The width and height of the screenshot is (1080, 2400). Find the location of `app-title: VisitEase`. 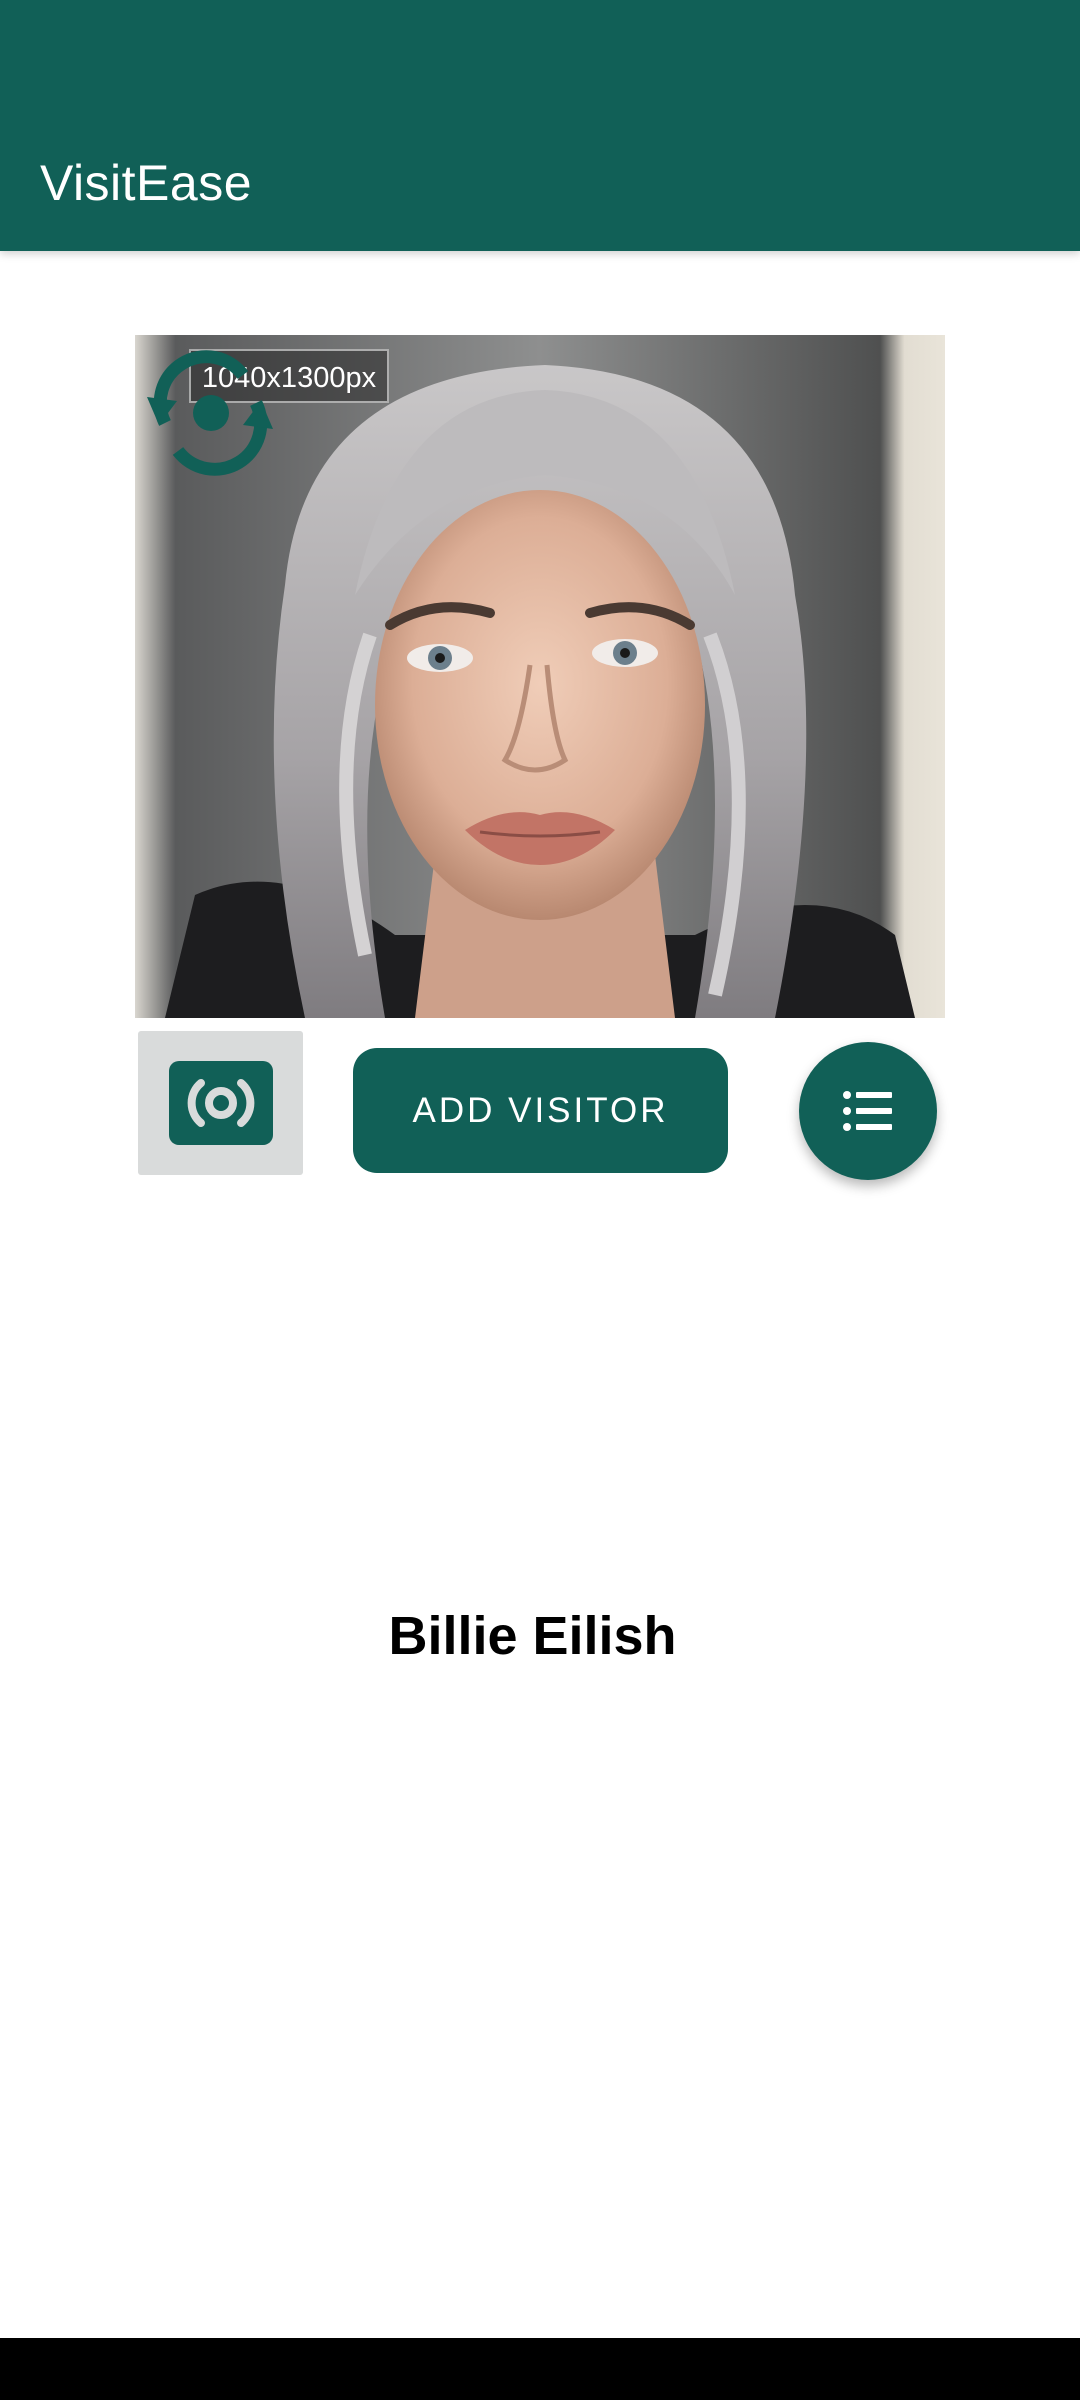

app-title: VisitEase is located at coordinates (146, 183).